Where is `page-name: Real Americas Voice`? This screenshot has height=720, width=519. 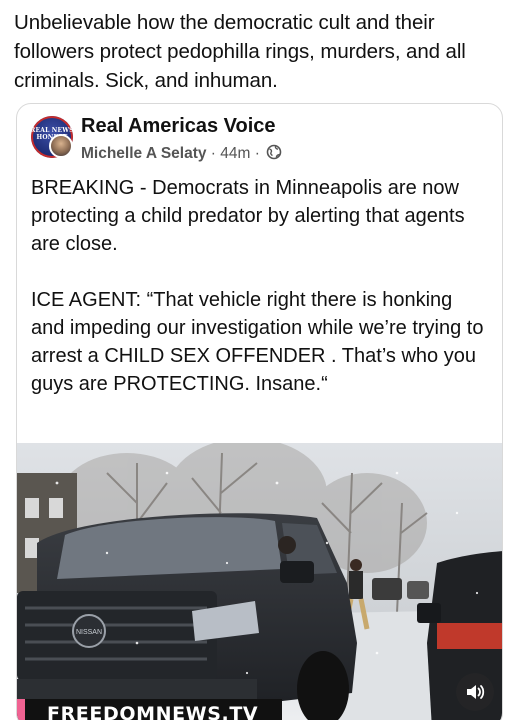 page-name: Real Americas Voice is located at coordinates (178, 126).